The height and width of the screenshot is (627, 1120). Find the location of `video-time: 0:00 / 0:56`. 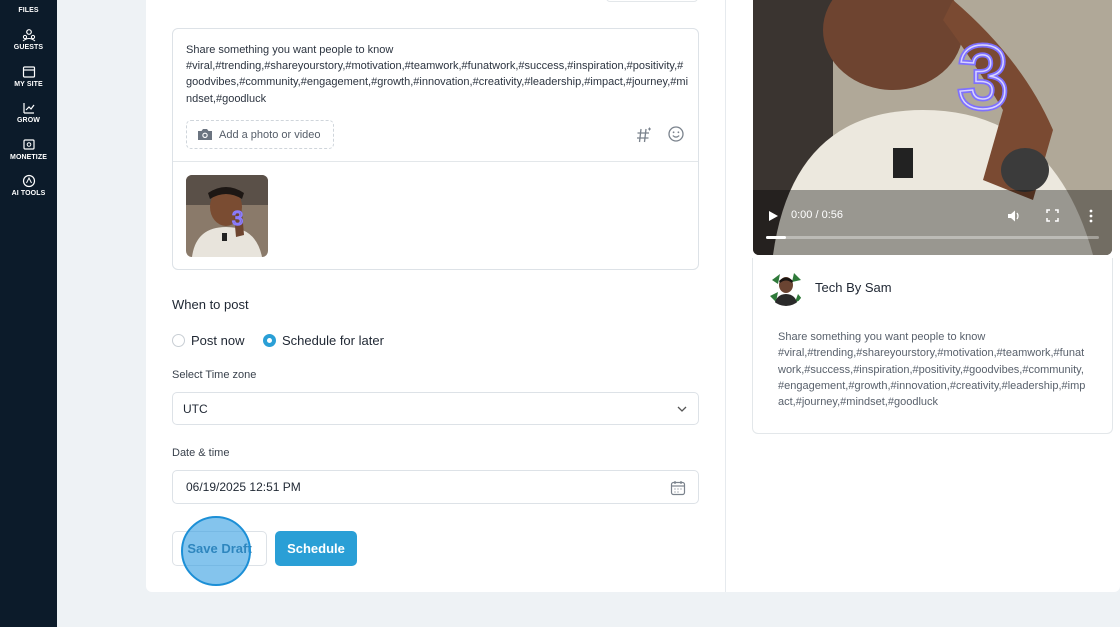

video-time: 0:00 / 0:56 is located at coordinates (817, 215).